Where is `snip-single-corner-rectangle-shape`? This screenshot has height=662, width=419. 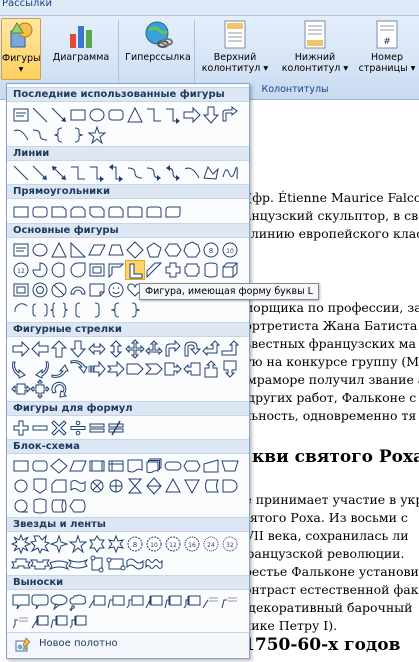
snip-single-corner-rectangle-shape is located at coordinates (59, 212).